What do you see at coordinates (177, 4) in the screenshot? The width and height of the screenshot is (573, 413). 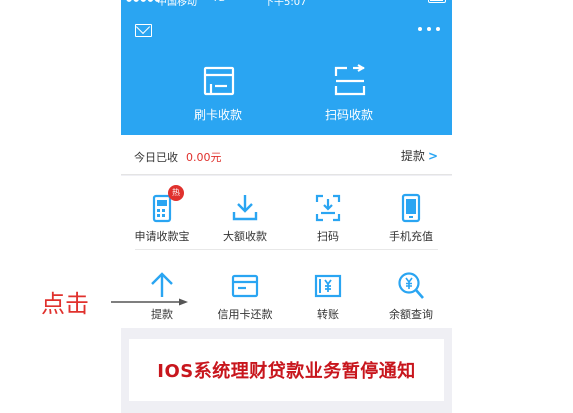 I see `carrier-label: 中国移动` at bounding box center [177, 4].